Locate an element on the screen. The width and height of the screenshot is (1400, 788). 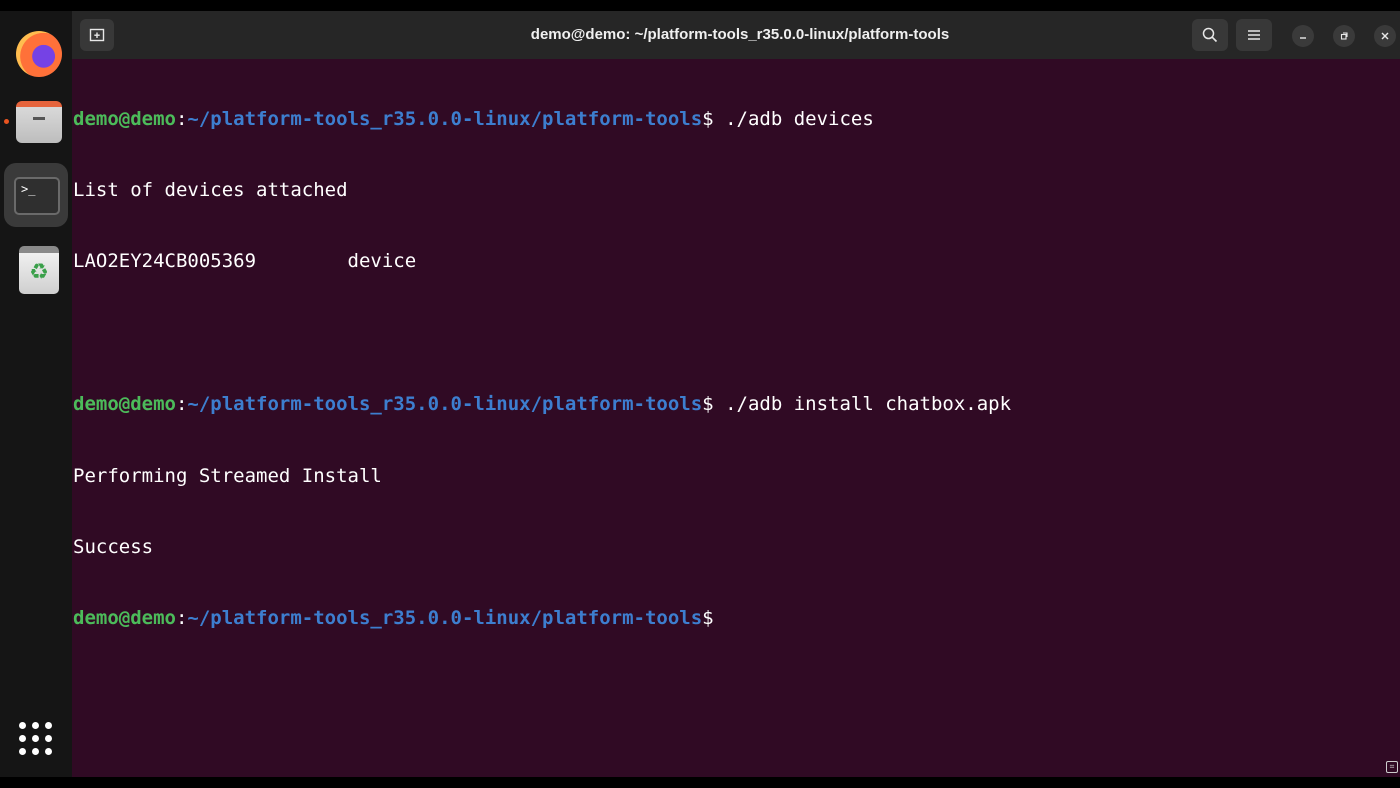
files-icon is located at coordinates (39, 122).